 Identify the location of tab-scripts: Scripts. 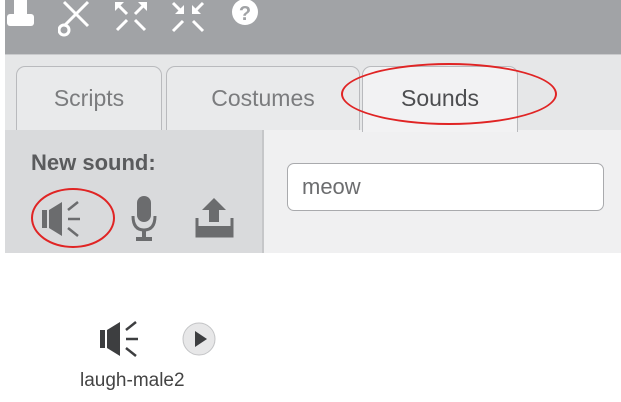
(89, 98).